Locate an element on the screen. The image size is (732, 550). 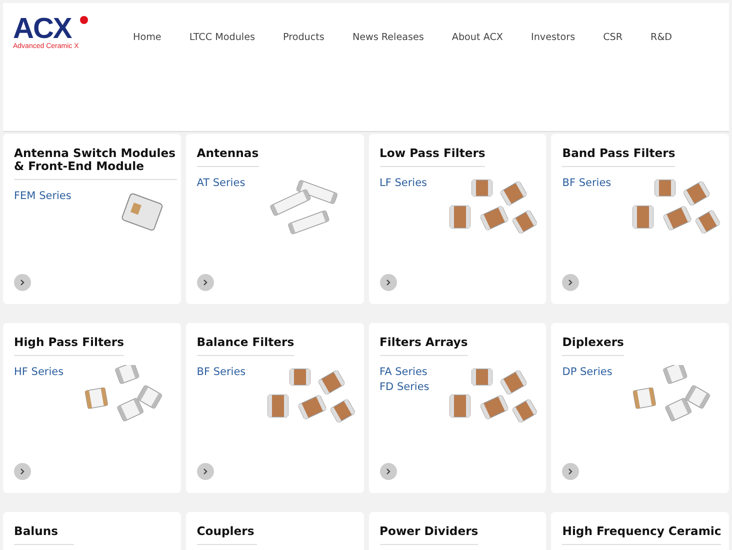
card-title: Band Pass Filters is located at coordinates (619, 157).